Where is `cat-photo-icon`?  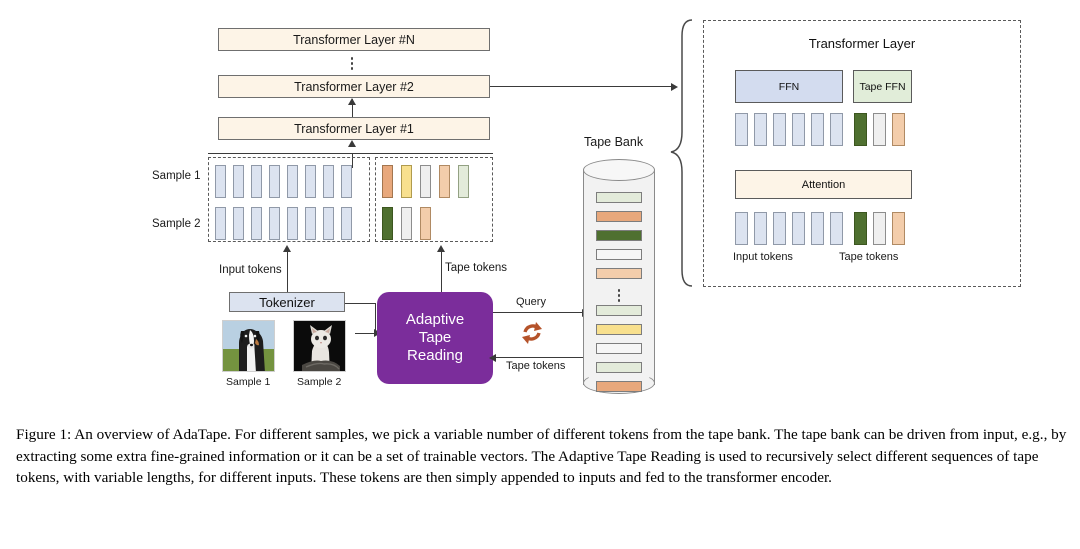
cat-photo-icon is located at coordinates (319, 346).